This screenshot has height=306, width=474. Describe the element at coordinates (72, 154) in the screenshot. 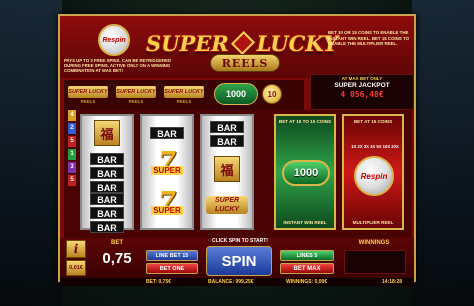

I see `payline-marker: 1` at that location.